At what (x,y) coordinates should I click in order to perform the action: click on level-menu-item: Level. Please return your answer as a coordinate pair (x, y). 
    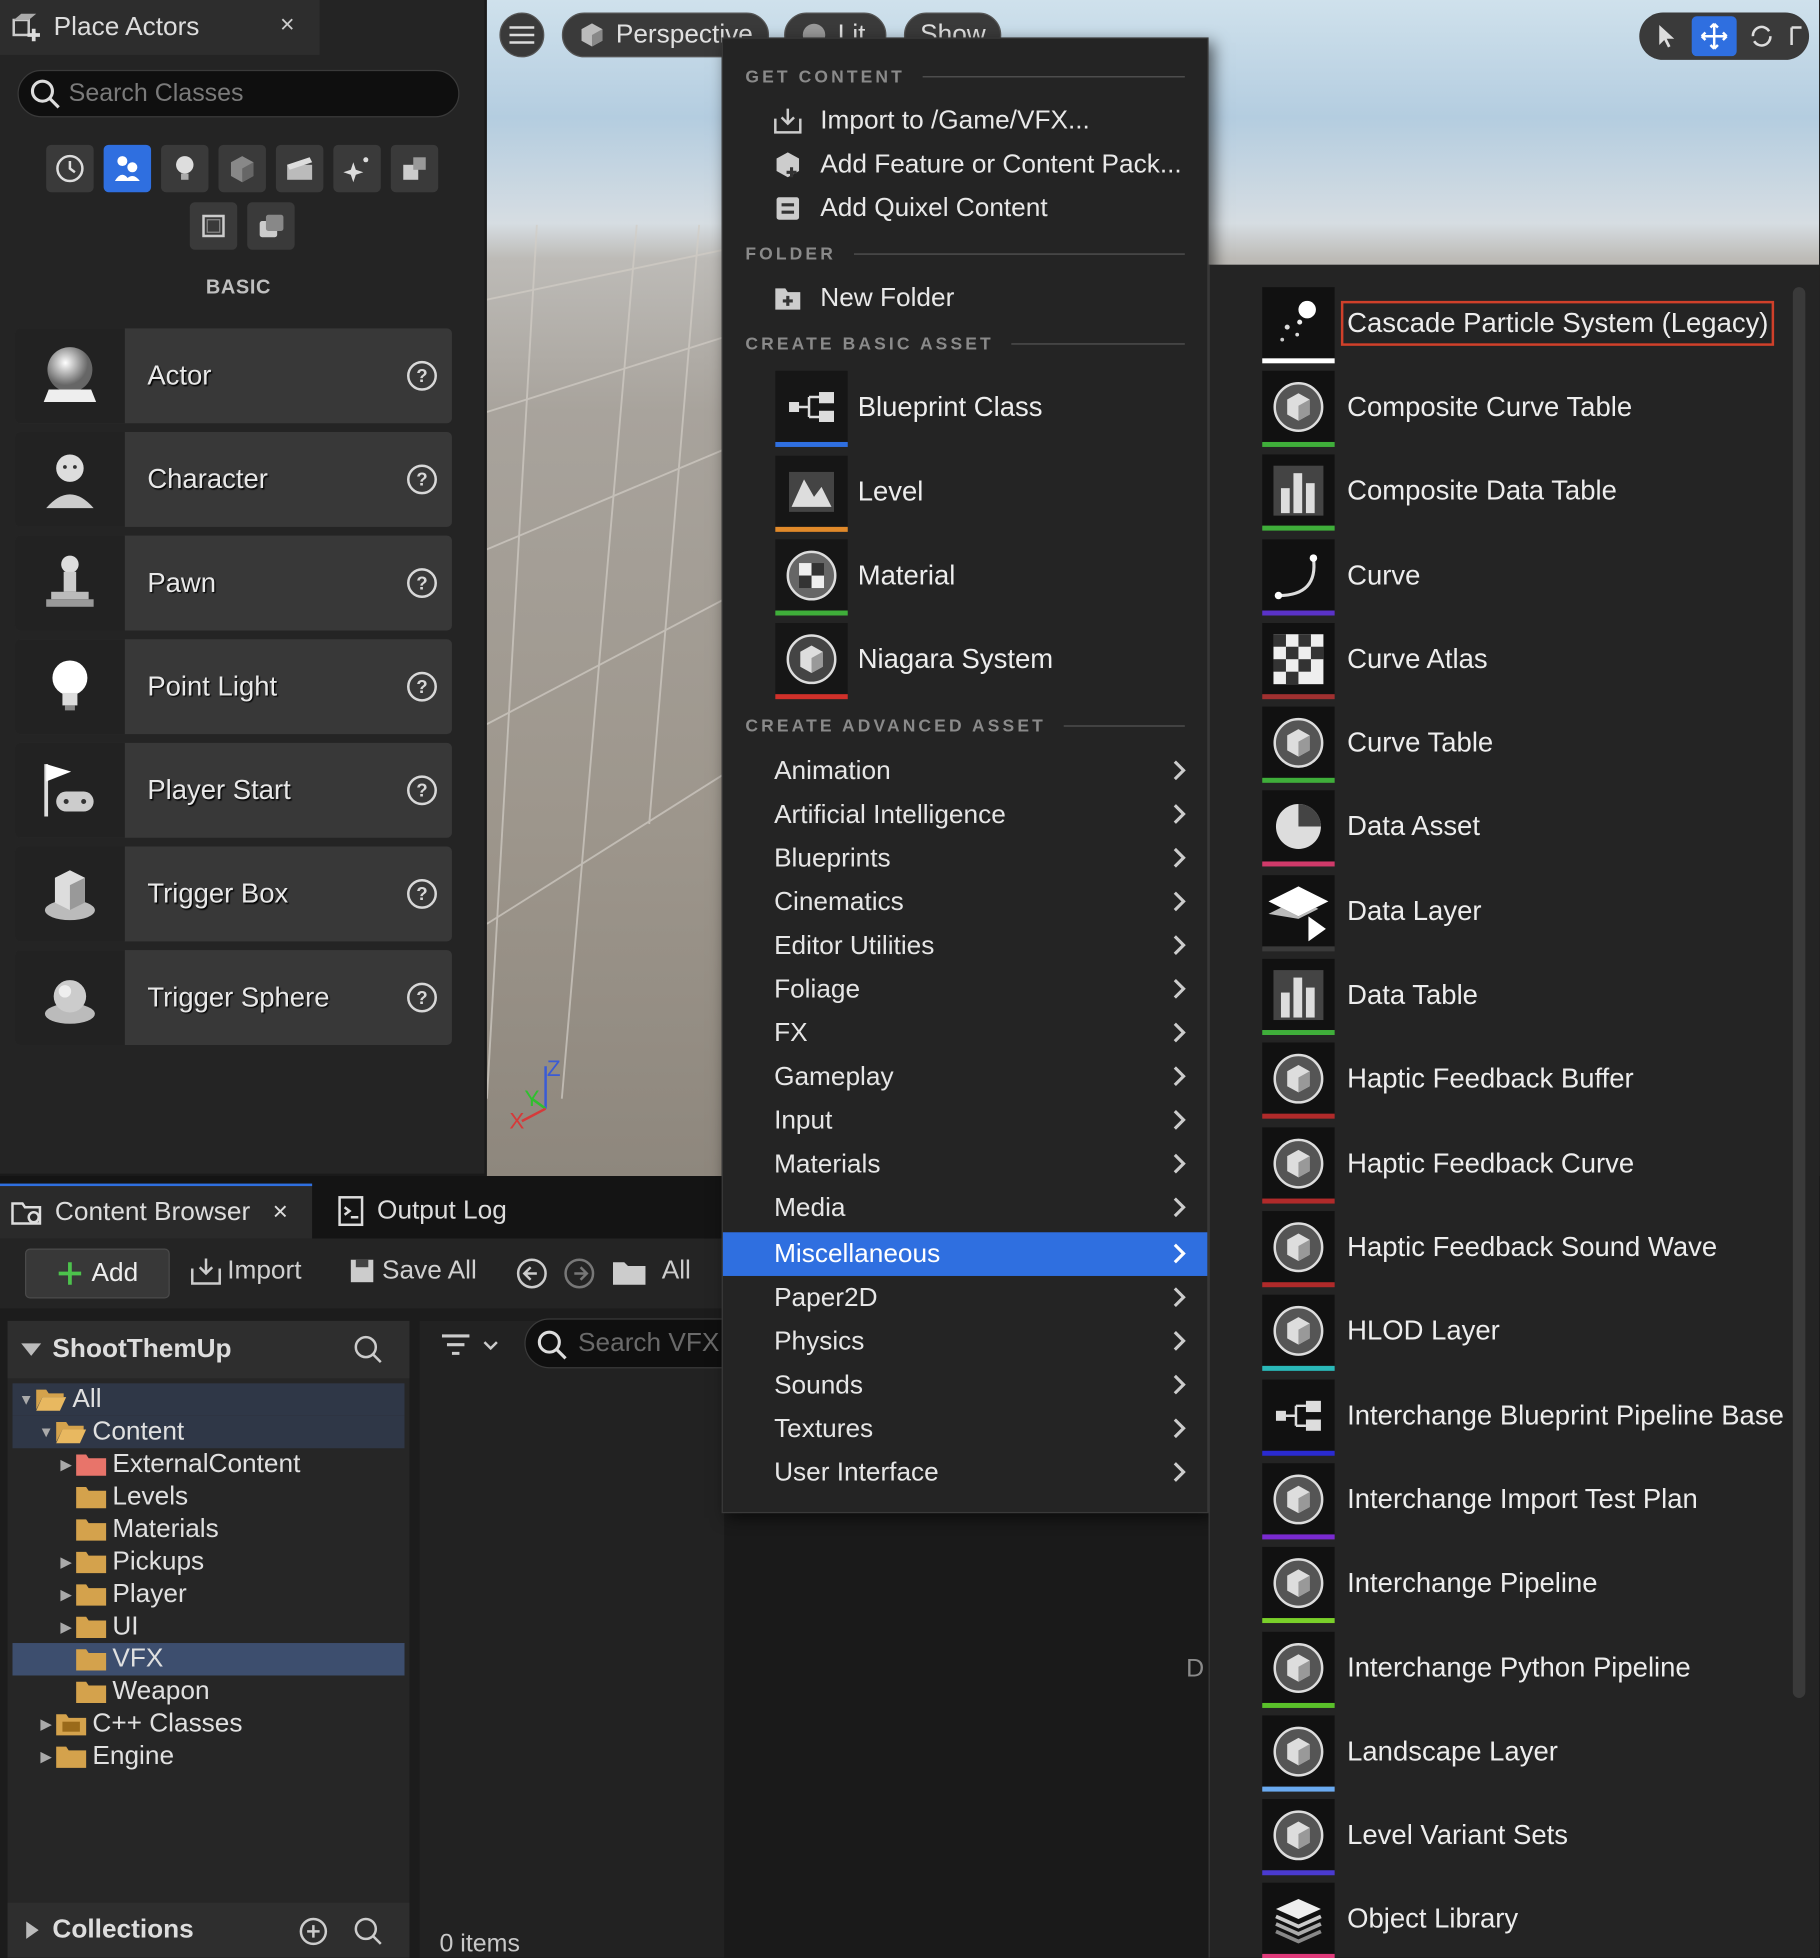
    Looking at the image, I should click on (849, 492).